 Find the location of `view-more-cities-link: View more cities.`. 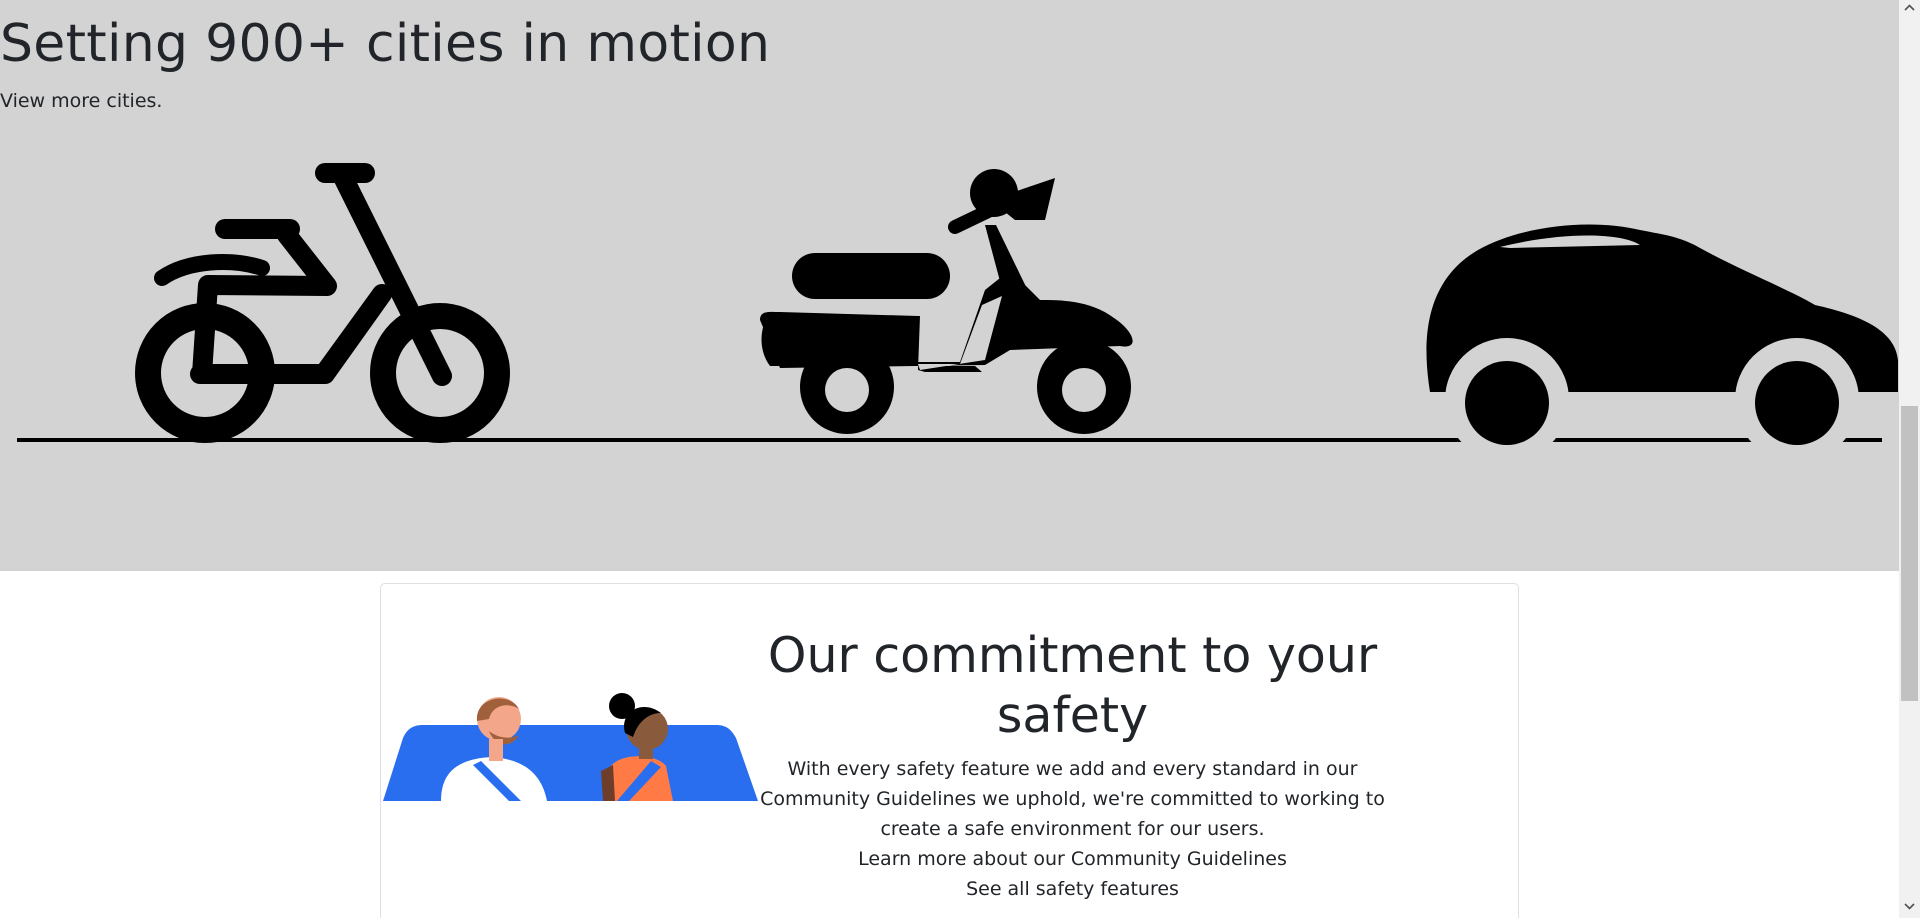

view-more-cities-link: View more cities. is located at coordinates (81, 101).